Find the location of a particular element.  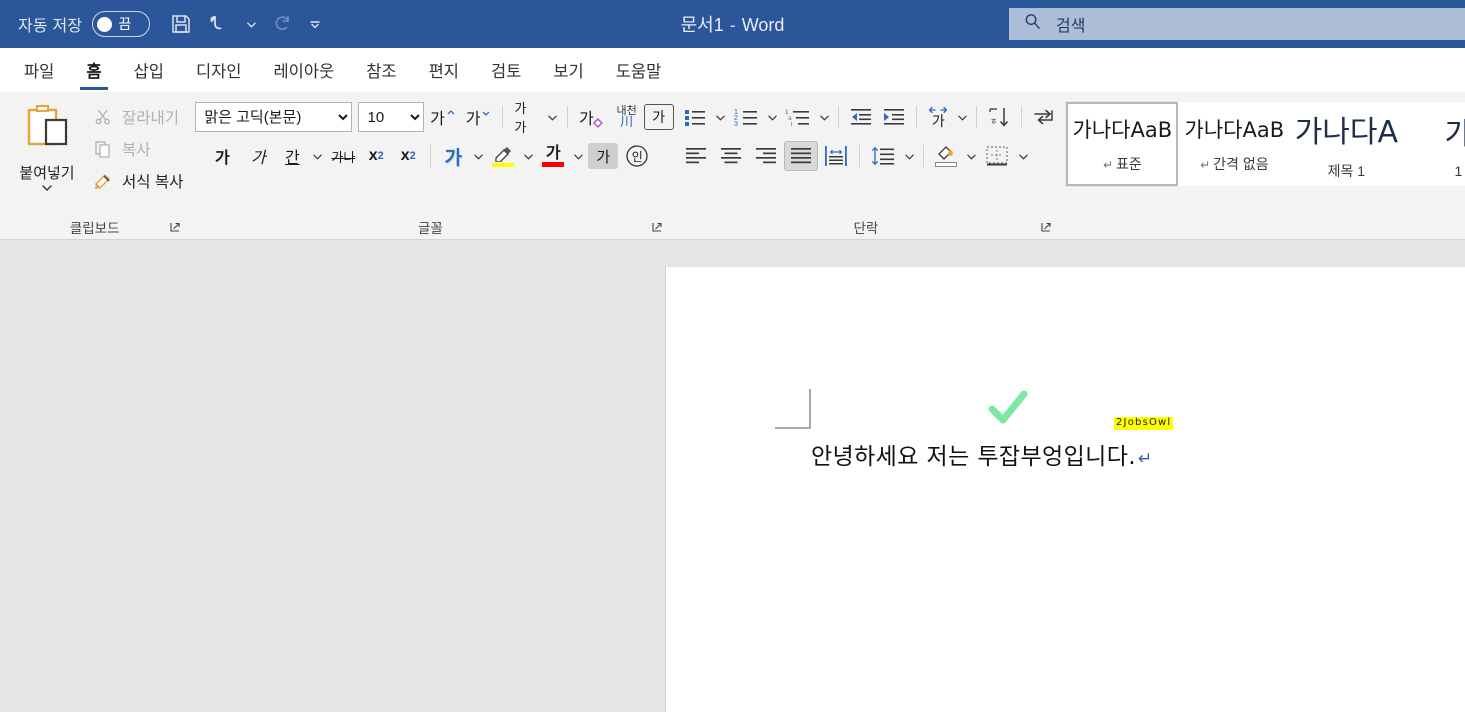

save-icon is located at coordinates (181, 24).